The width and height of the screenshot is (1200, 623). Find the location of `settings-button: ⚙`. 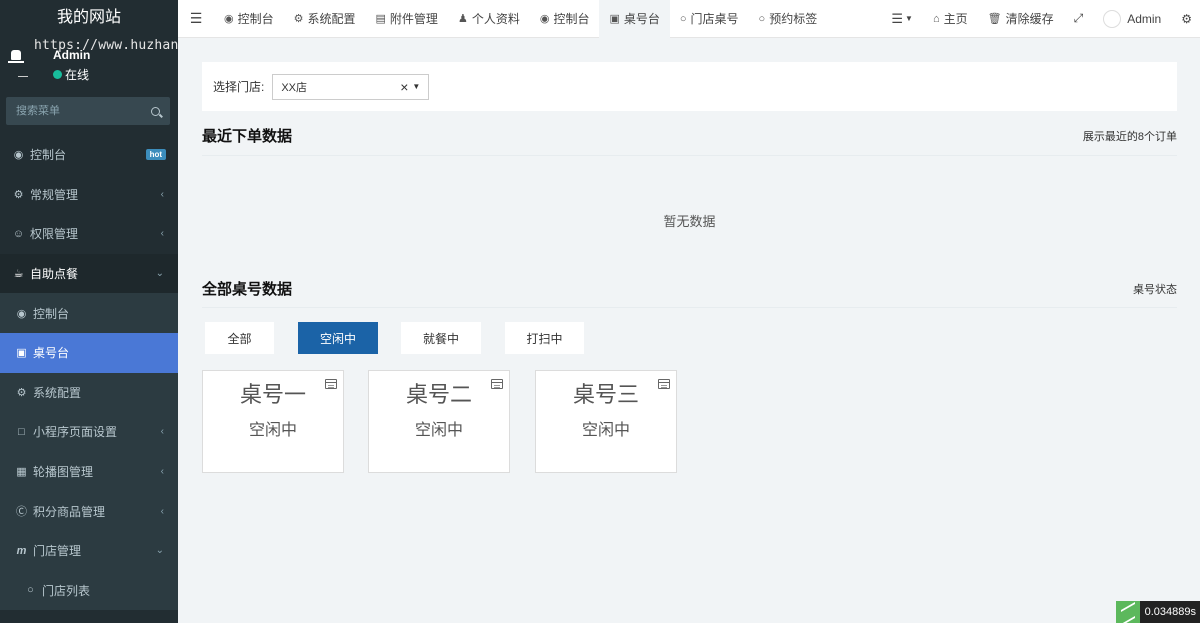

settings-button: ⚙ is located at coordinates (1185, 19).